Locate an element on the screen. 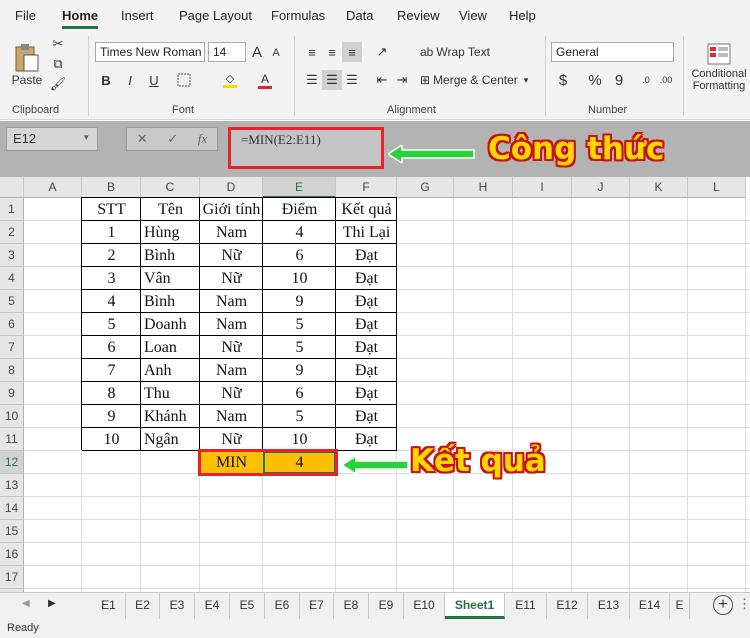  column-header-d: D is located at coordinates (231, 187).